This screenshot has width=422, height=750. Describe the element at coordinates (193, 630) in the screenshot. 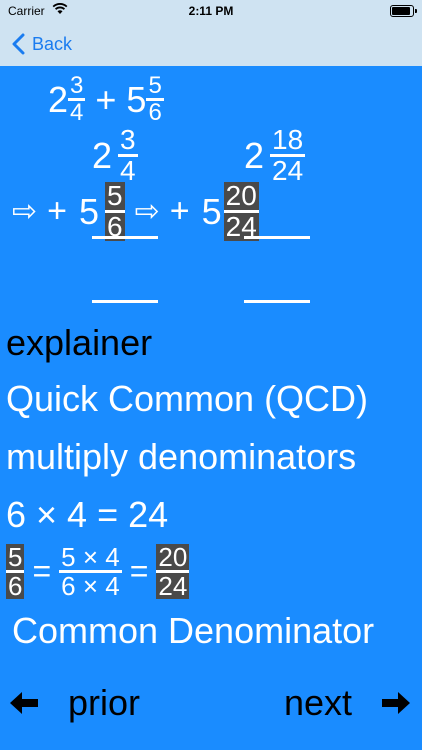

I see `common-denominator-label: Common Denominator` at that location.